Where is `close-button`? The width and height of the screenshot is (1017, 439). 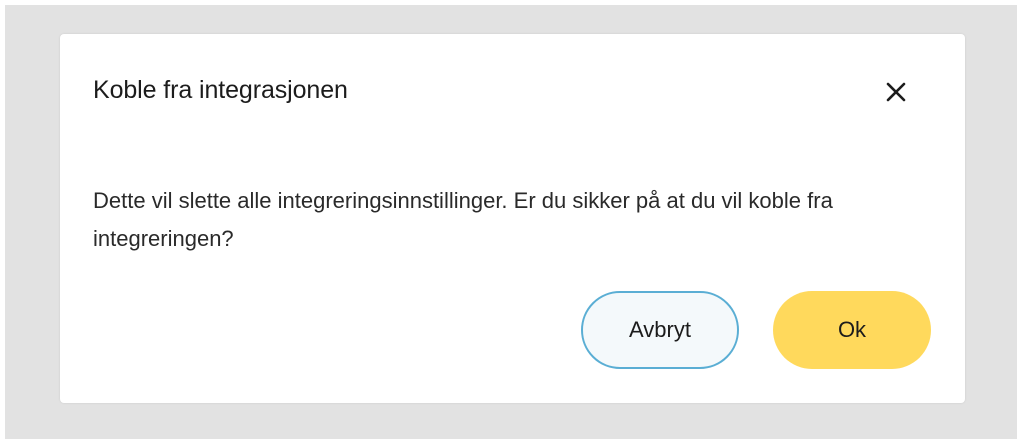 close-button is located at coordinates (896, 92).